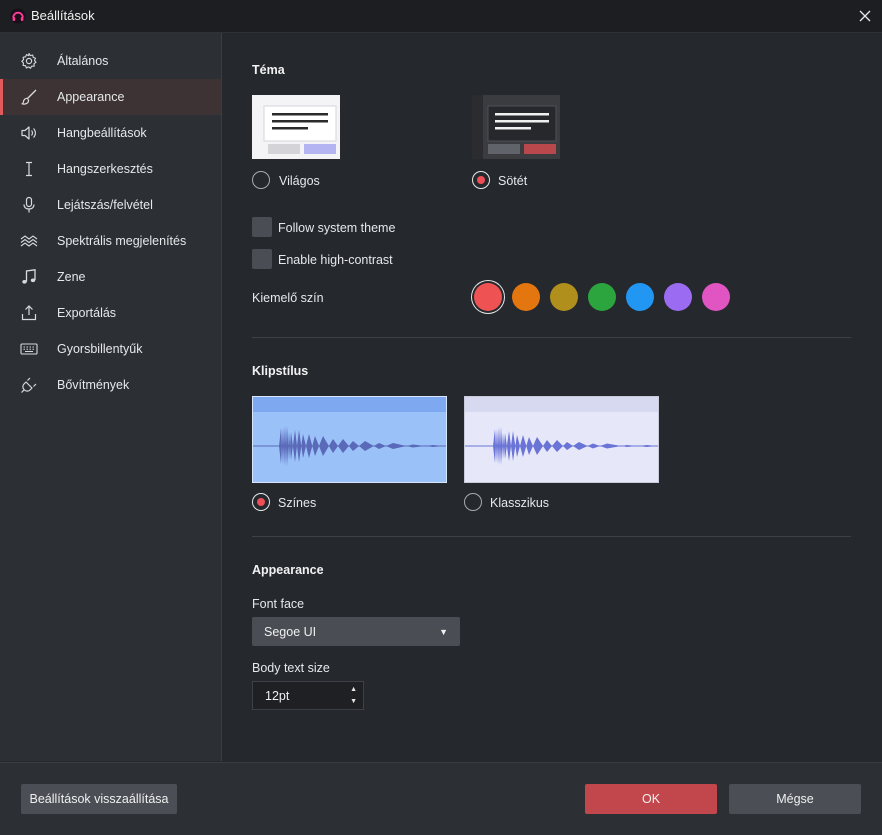 This screenshot has width=882, height=835. What do you see at coordinates (29, 276) in the screenshot?
I see `music-note-icon` at bounding box center [29, 276].